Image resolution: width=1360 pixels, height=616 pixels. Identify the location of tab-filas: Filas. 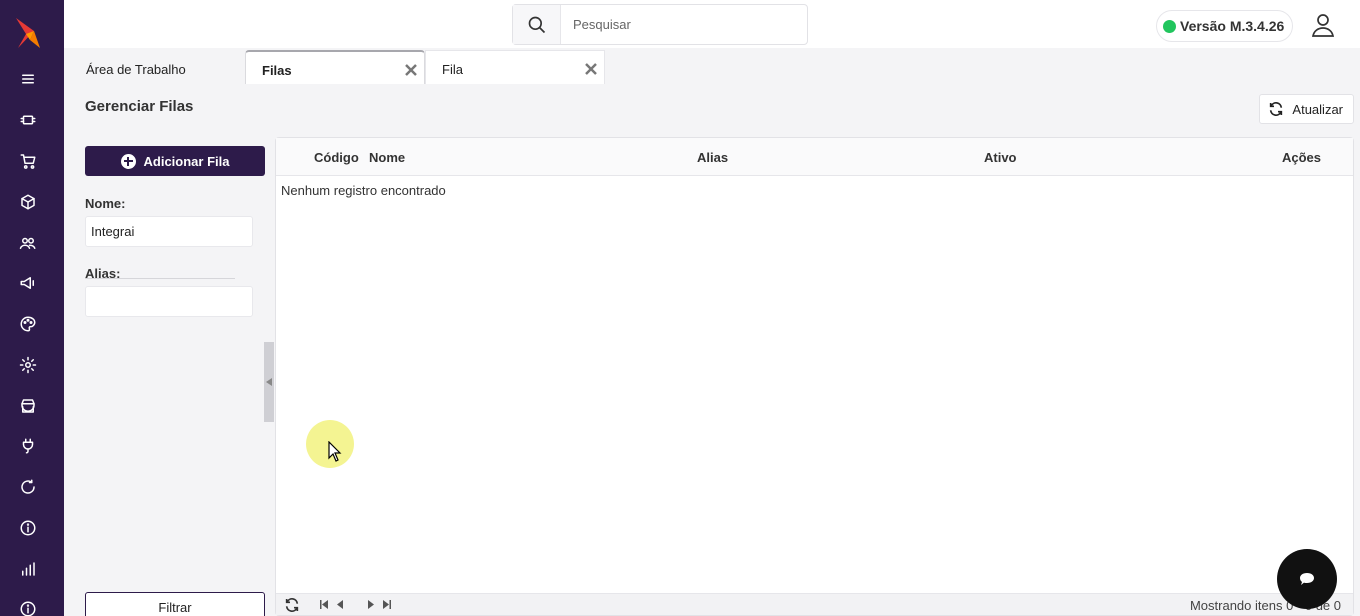
(335, 69).